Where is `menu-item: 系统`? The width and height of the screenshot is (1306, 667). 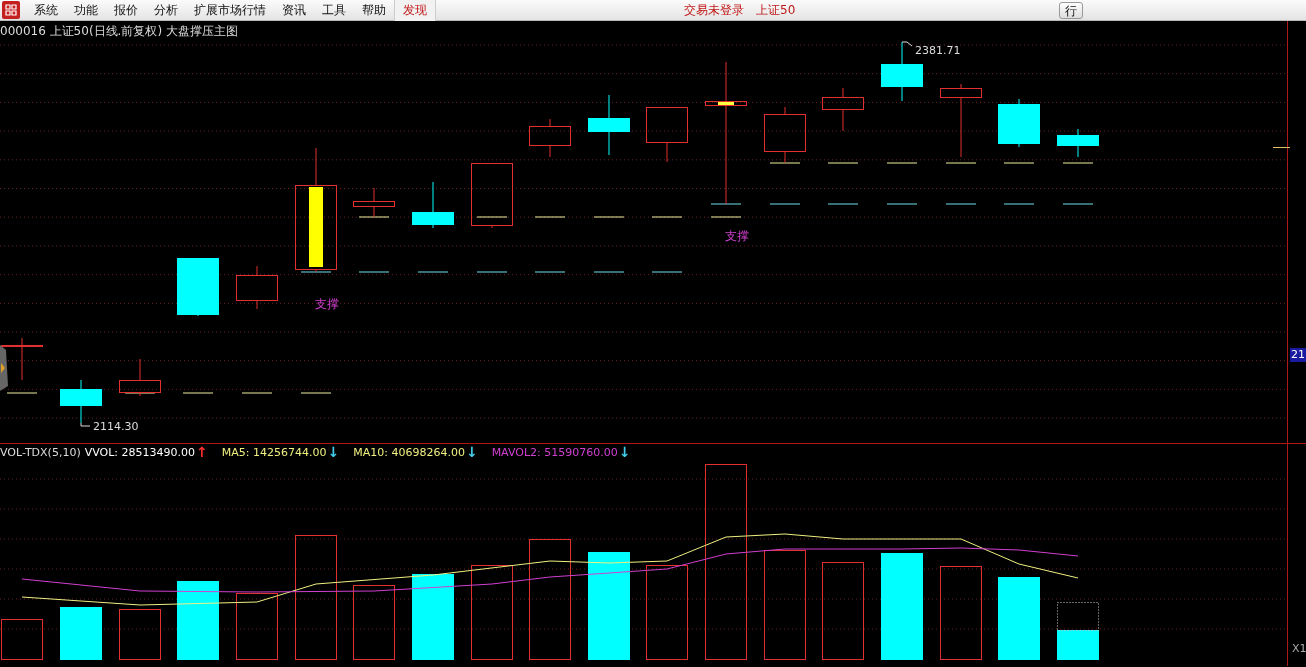
menu-item: 系统 is located at coordinates (46, 10).